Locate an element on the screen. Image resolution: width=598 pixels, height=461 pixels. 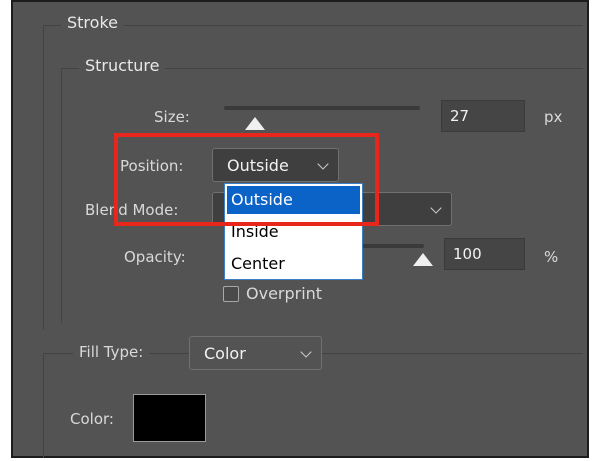
fill-type-label: Fill Type: is located at coordinates (111, 352).